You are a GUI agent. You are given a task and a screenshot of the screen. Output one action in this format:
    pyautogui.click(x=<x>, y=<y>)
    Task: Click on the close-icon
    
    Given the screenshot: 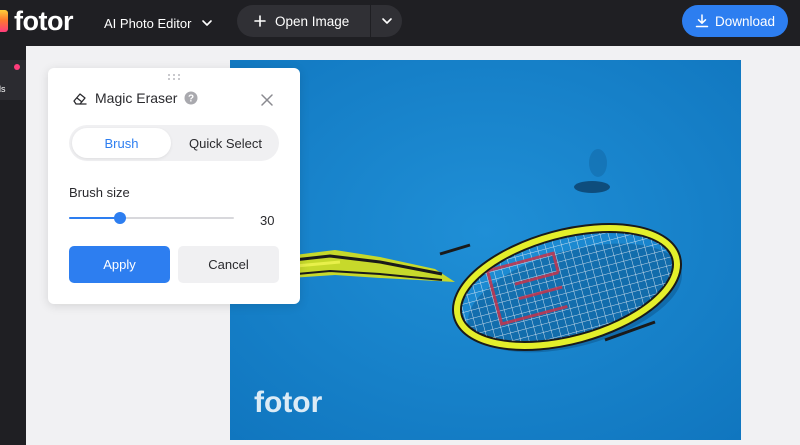 What is the action you would take?
    pyautogui.click(x=267, y=100)
    